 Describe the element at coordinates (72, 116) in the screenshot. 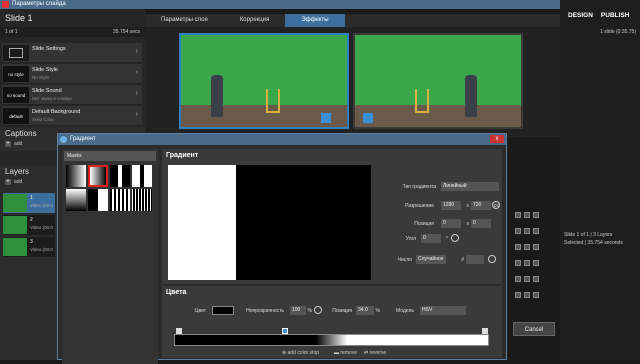

I see `default-background-row: default Default Background Solid Color ›` at that location.